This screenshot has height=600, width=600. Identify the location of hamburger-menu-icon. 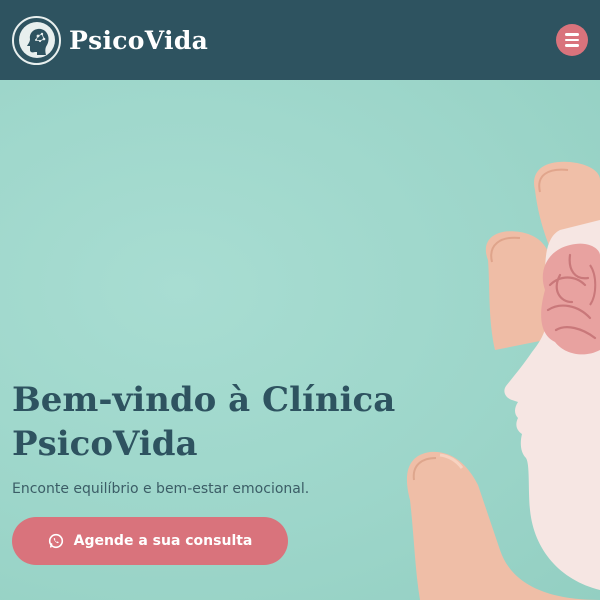
(572, 40).